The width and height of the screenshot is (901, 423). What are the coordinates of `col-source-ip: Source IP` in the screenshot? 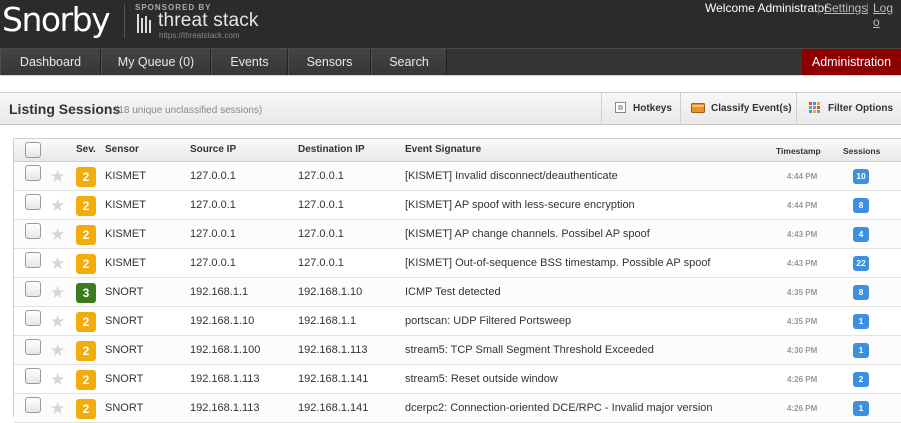 It's located at (213, 149).